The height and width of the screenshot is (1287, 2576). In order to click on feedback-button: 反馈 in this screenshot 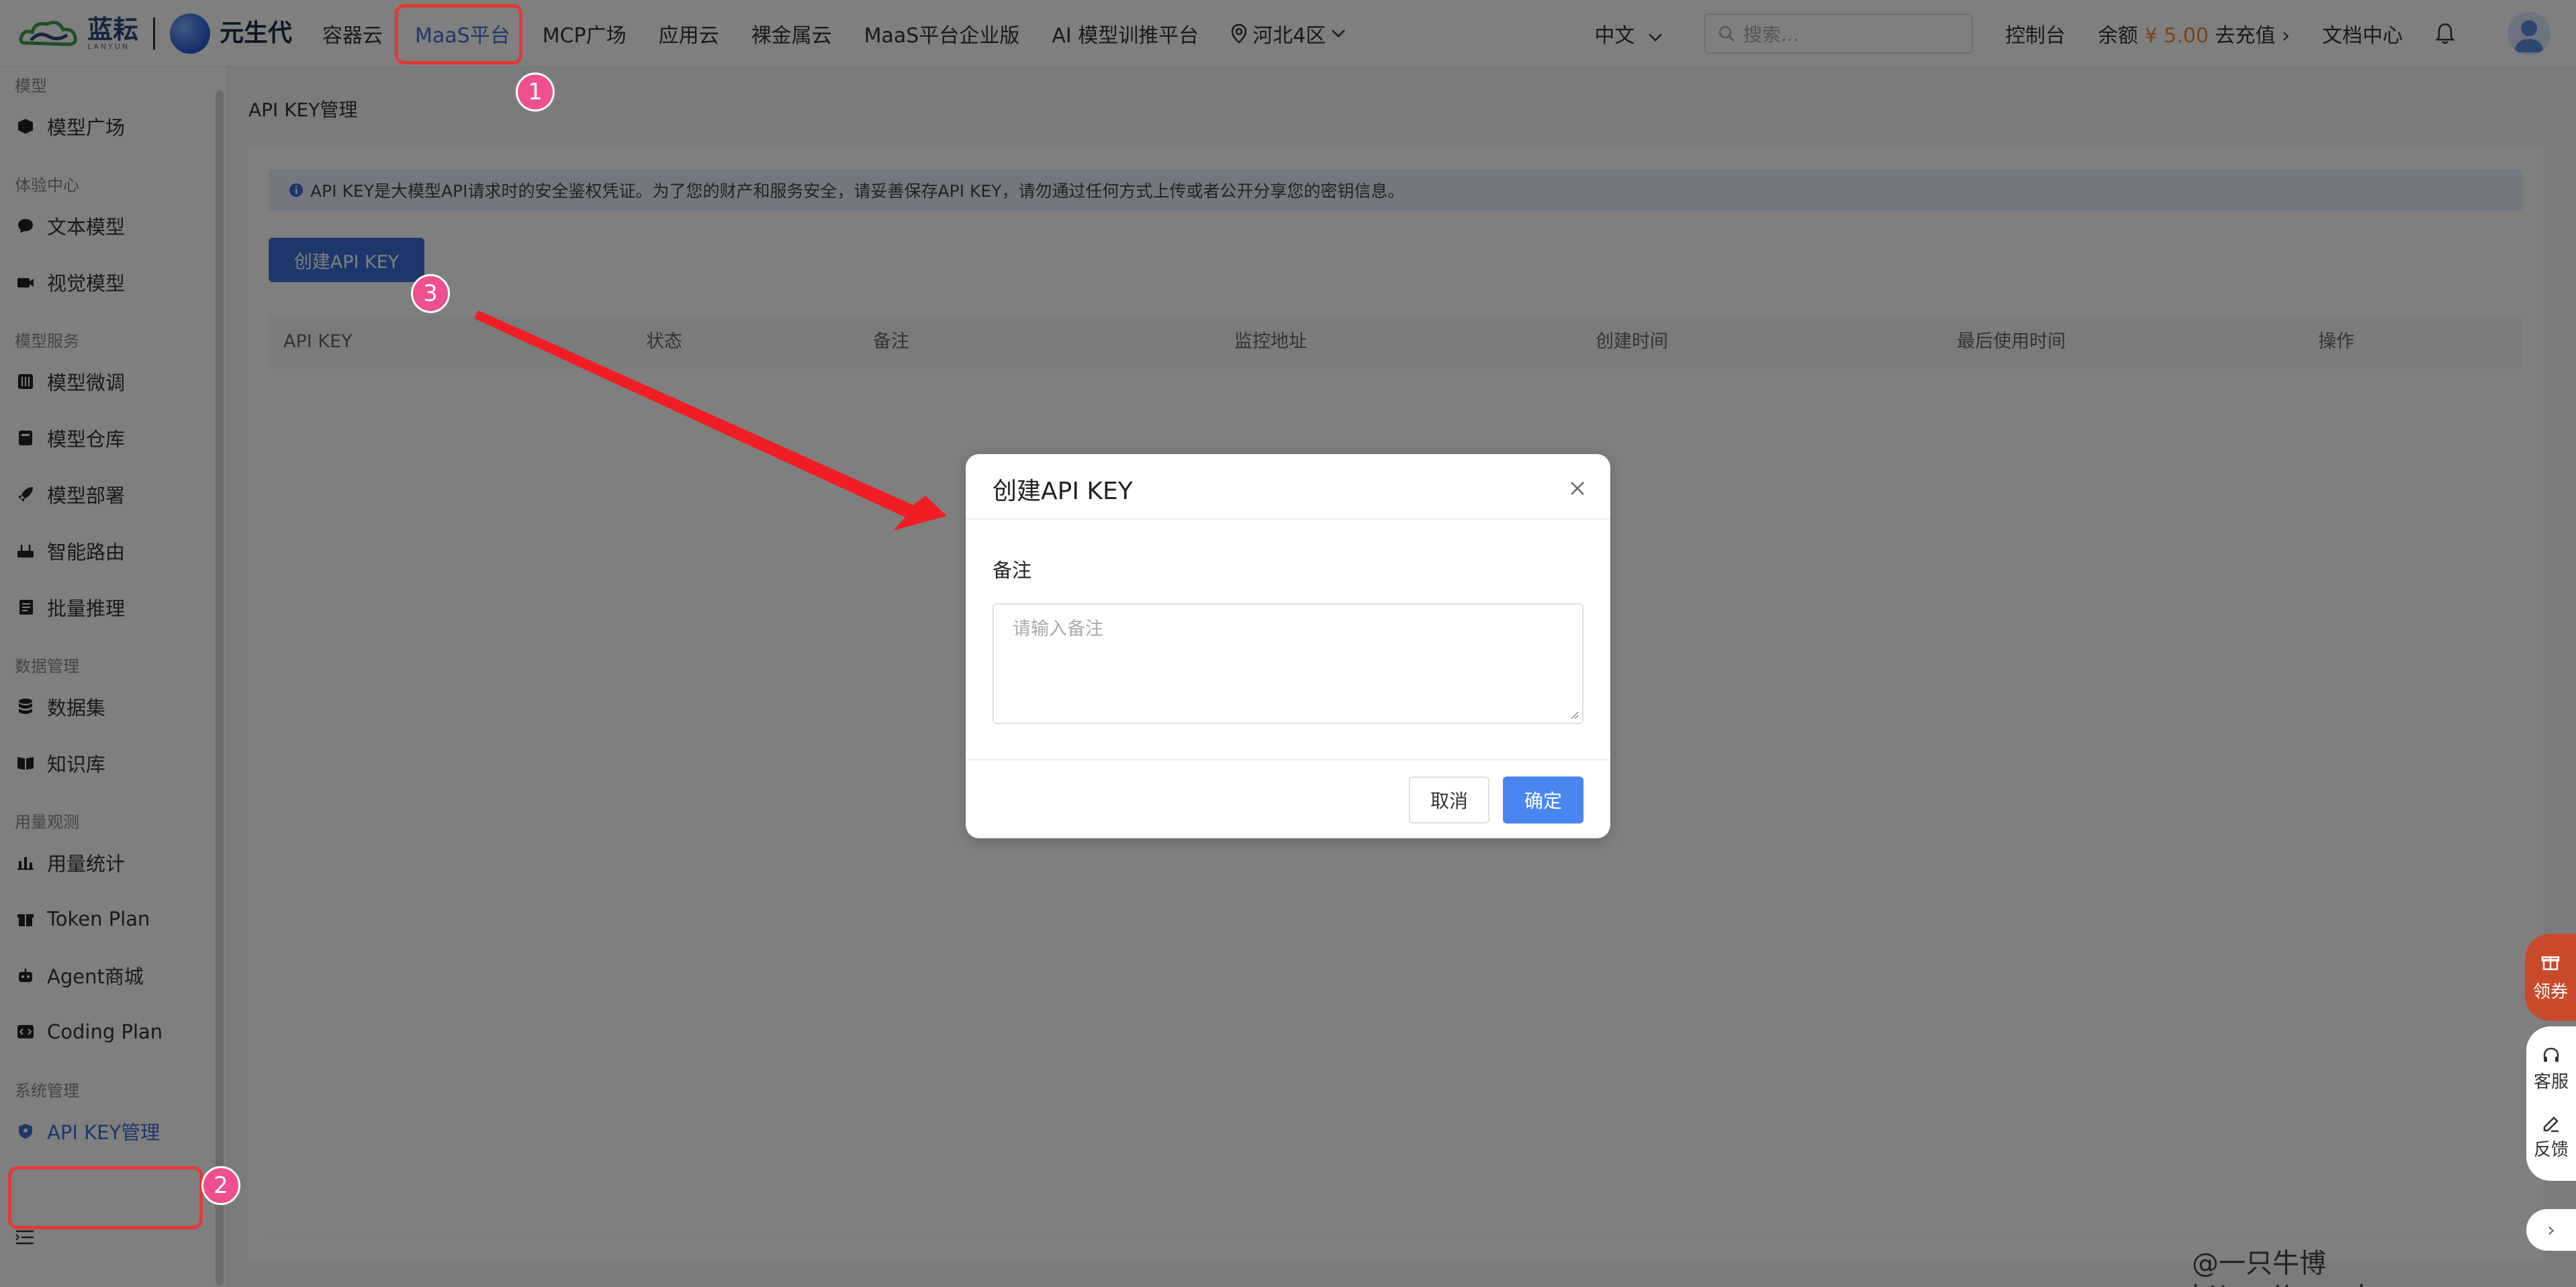, I will do `click(2551, 1137)`.